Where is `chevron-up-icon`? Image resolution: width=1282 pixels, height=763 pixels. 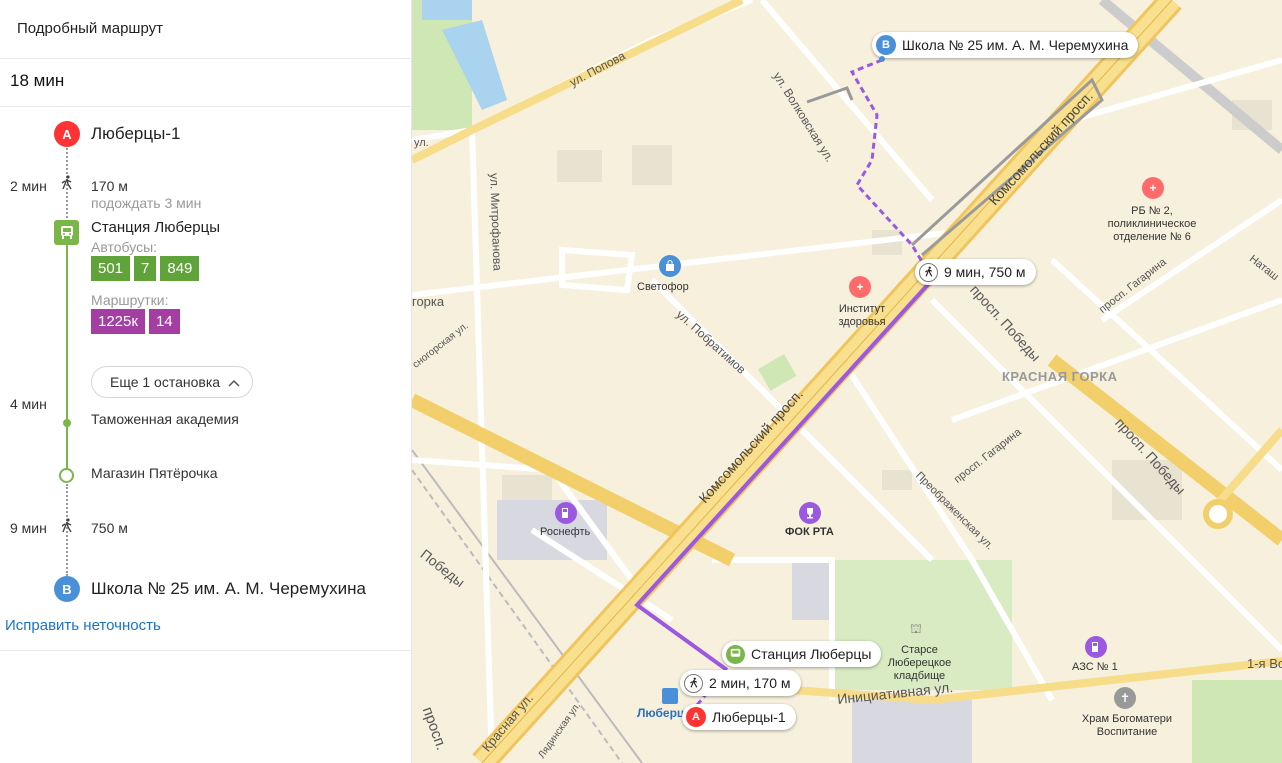 chevron-up-icon is located at coordinates (234, 382).